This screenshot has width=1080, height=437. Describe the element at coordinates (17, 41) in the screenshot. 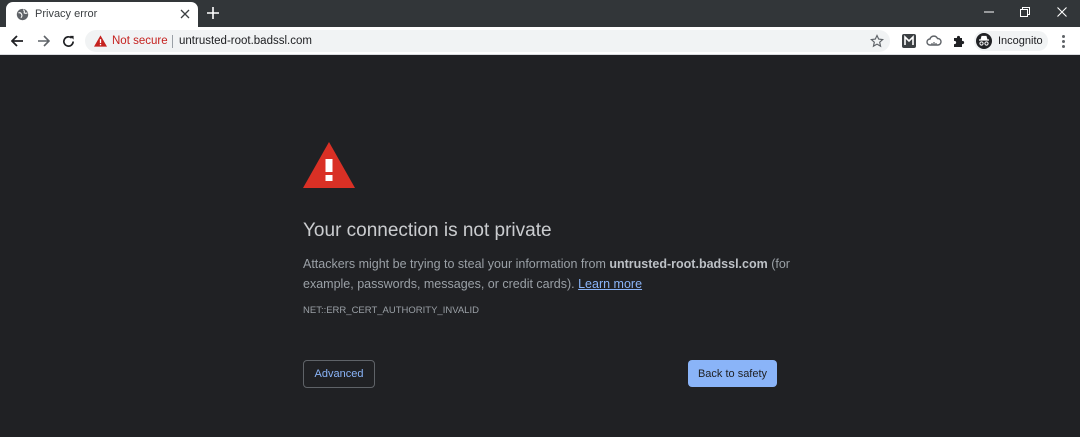

I see `back-arrow-icon` at that location.